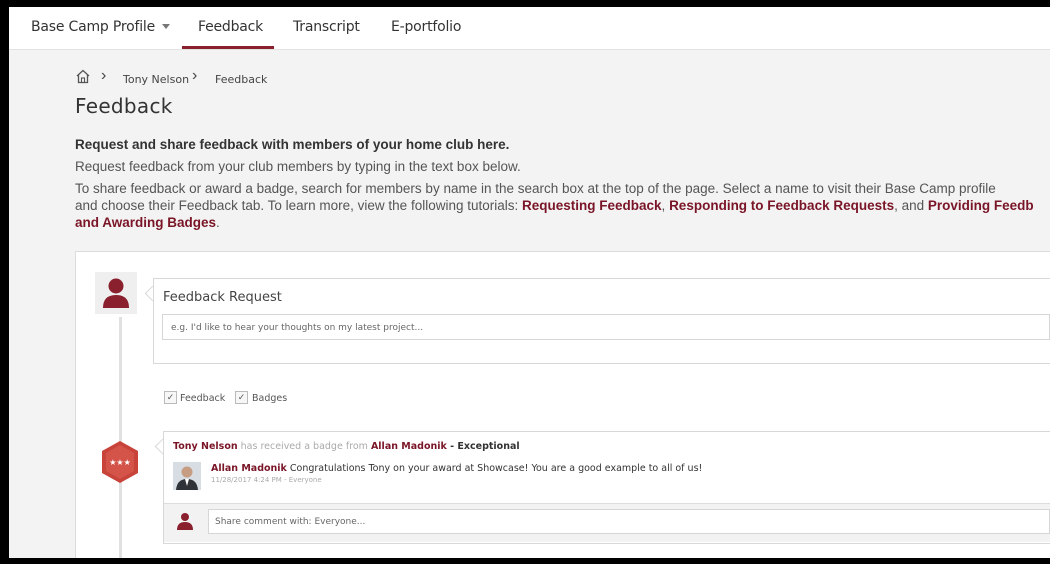 This screenshot has height=564, width=1050. I want to click on tab-e-portfolio: E-portfolio, so click(426, 27).